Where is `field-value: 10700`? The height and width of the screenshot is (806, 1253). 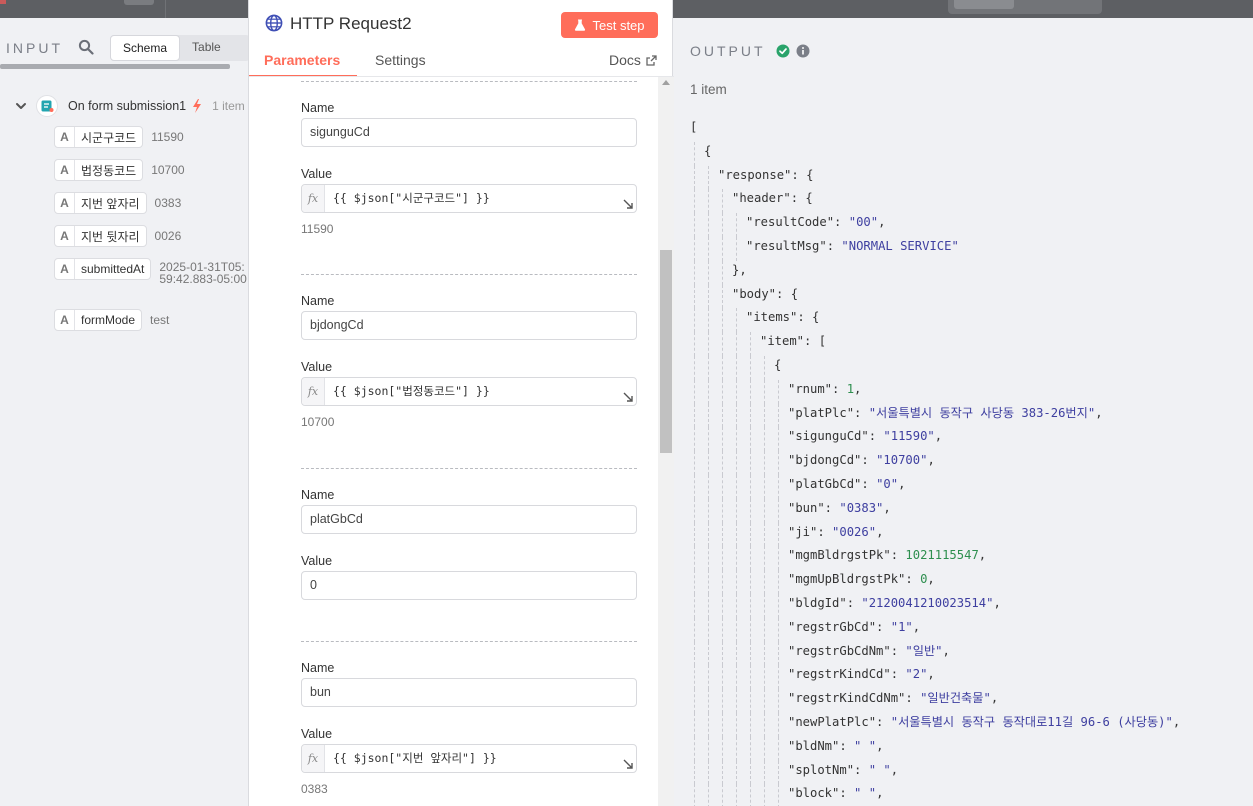 field-value: 10700 is located at coordinates (168, 170).